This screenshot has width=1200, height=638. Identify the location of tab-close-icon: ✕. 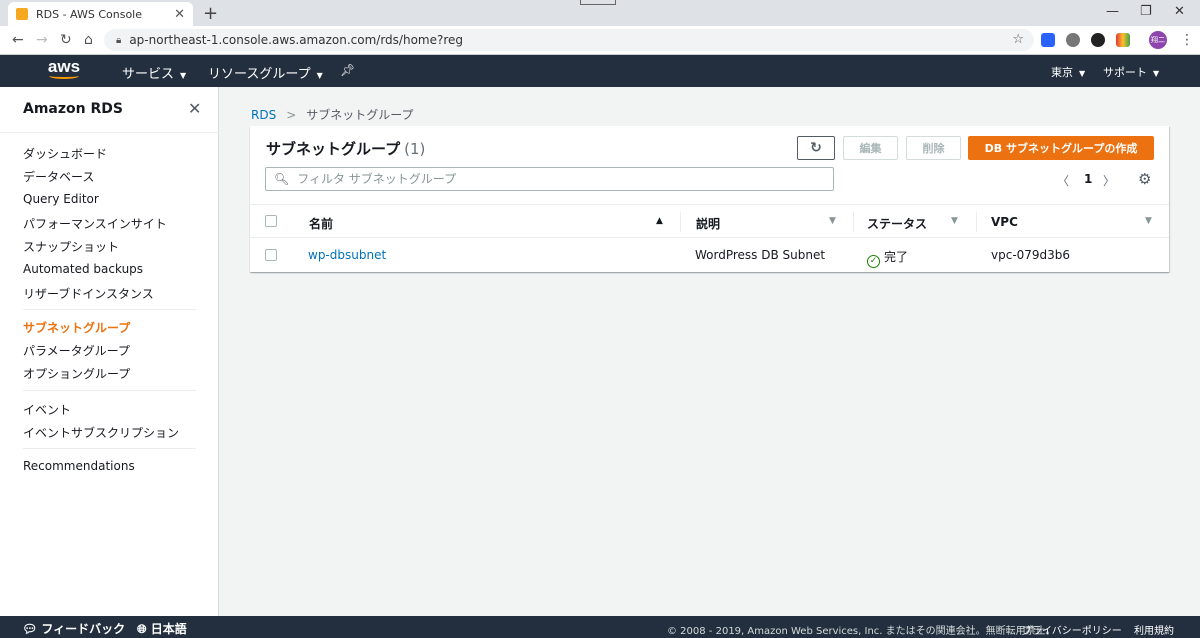
(179, 14).